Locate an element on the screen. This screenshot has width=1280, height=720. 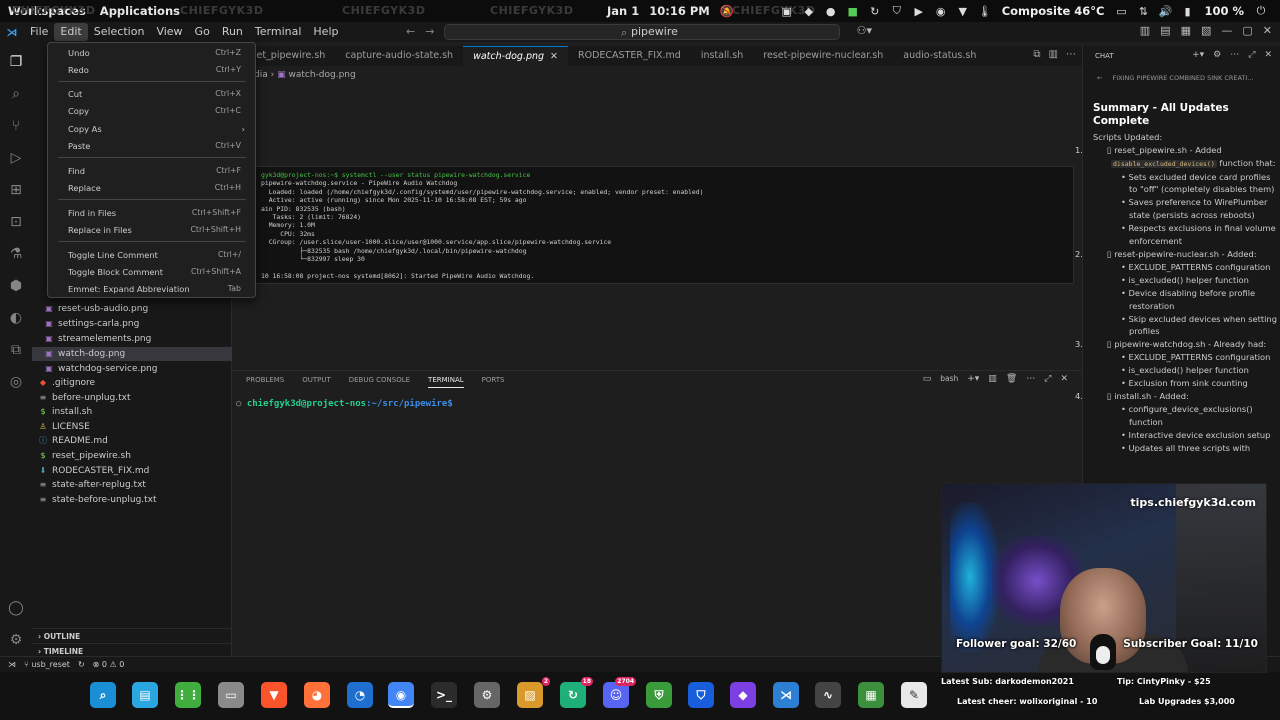
breadcrumb: dia › ▣ watch-dog.png is located at coordinates (305, 75).